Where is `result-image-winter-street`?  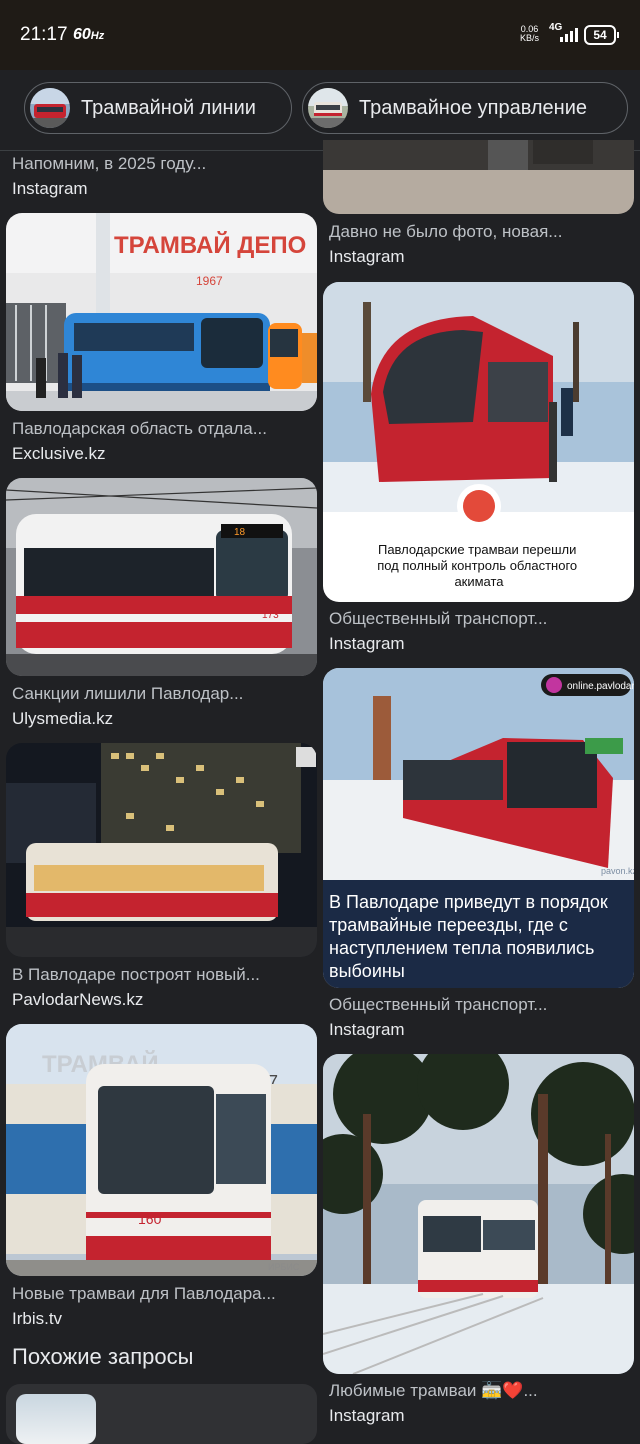 result-image-winter-street is located at coordinates (478, 177).